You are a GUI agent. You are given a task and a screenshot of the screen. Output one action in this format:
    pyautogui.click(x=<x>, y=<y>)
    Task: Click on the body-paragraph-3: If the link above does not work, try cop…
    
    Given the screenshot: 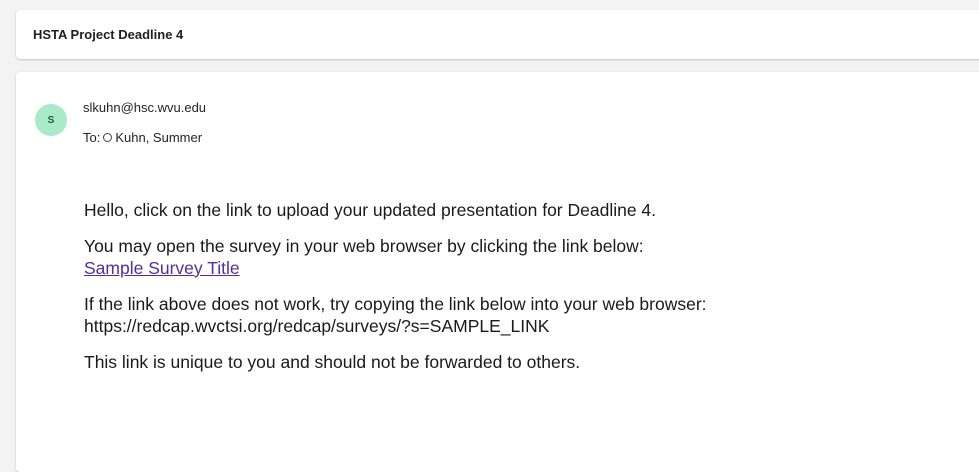 What is the action you would take?
    pyautogui.click(x=514, y=315)
    